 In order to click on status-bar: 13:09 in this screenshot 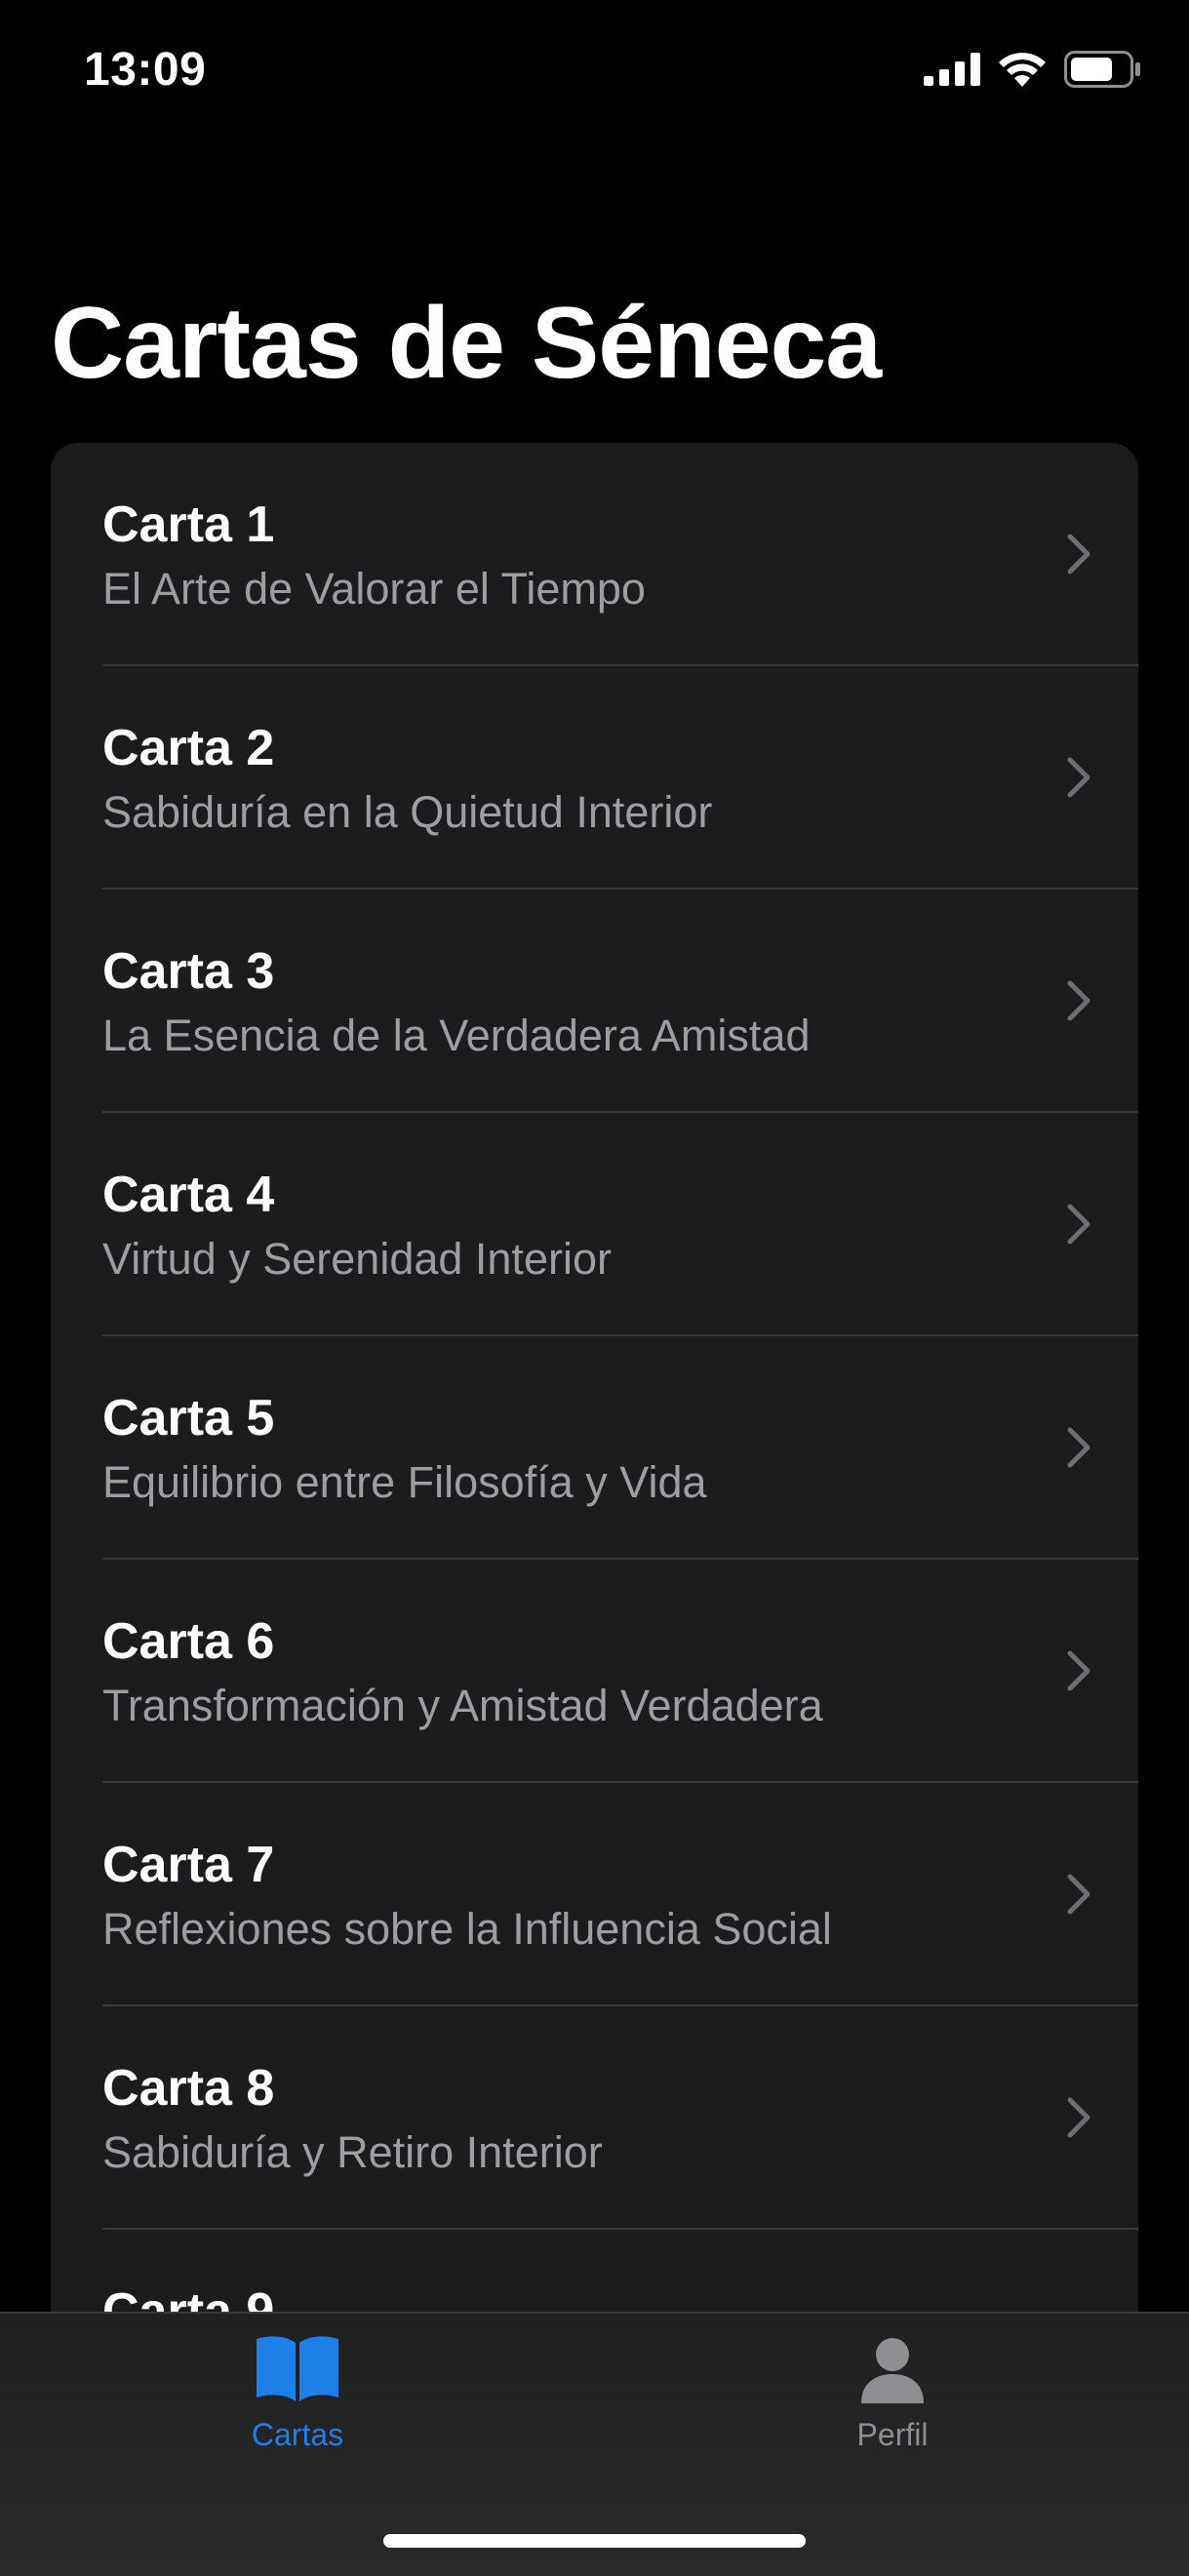, I will do `click(594, 73)`.